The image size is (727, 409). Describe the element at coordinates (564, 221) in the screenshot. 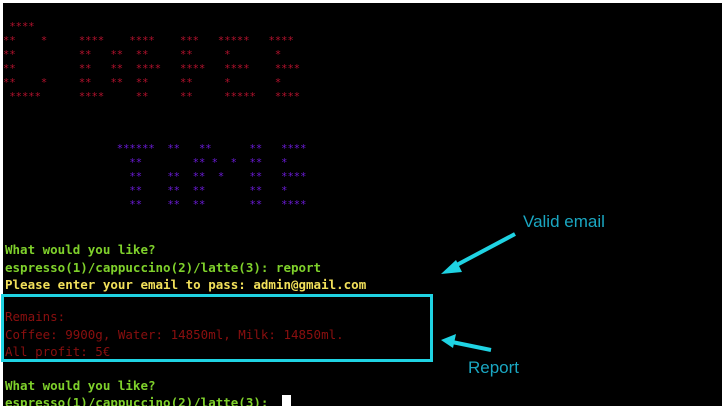

I see `valid-email-annotation: Valid email` at that location.